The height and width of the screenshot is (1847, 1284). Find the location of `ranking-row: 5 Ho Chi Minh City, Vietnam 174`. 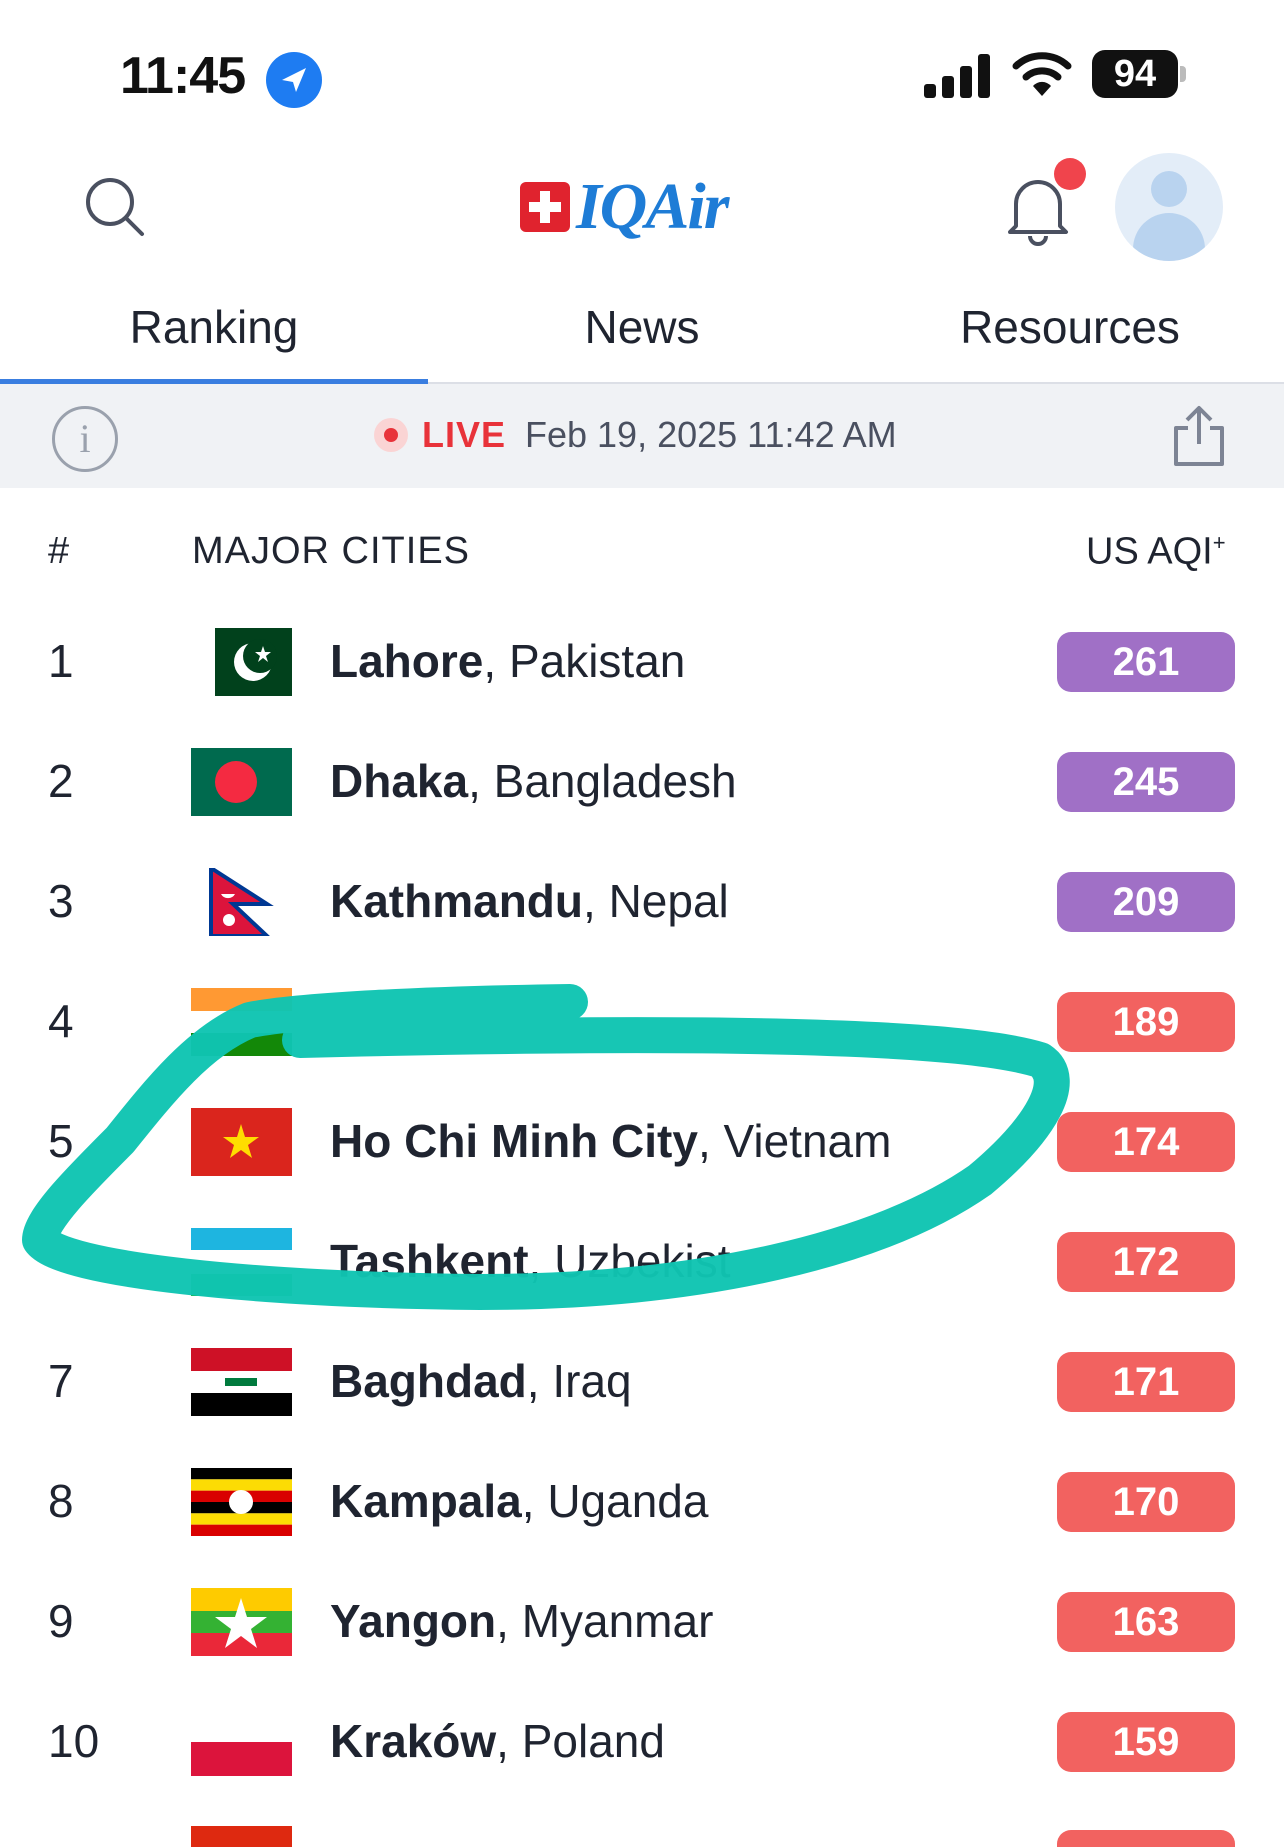

ranking-row: 5 Ho Chi Minh City, Vietnam 174 is located at coordinates (642, 1140).